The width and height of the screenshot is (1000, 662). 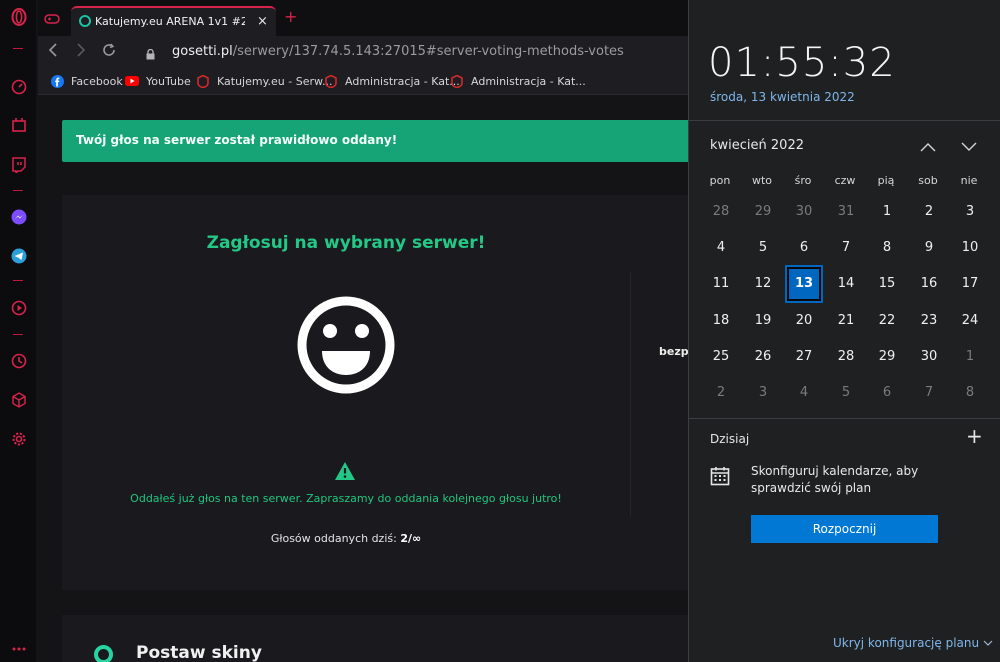 I want to click on calendar-day: 27, so click(x=804, y=357).